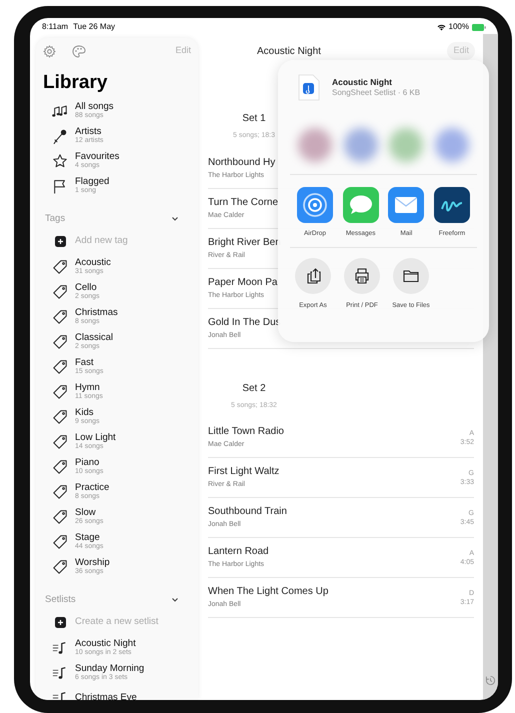  I want to click on music-notes-icon, so click(60, 110).